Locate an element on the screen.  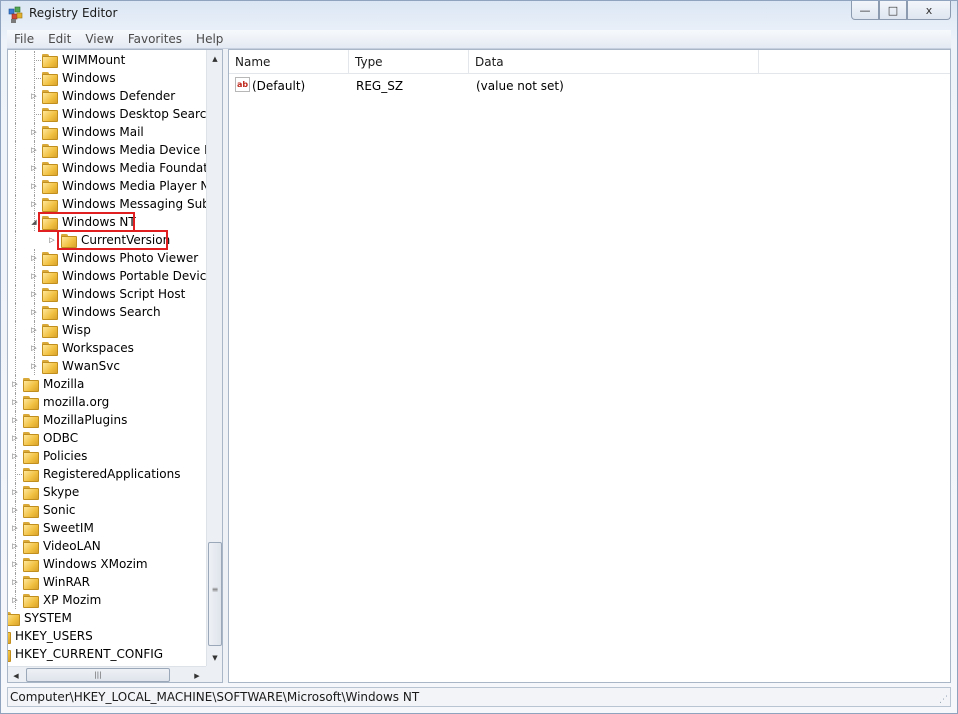
title-bar: Registry Editor — □ x is located at coordinates (479, 15).